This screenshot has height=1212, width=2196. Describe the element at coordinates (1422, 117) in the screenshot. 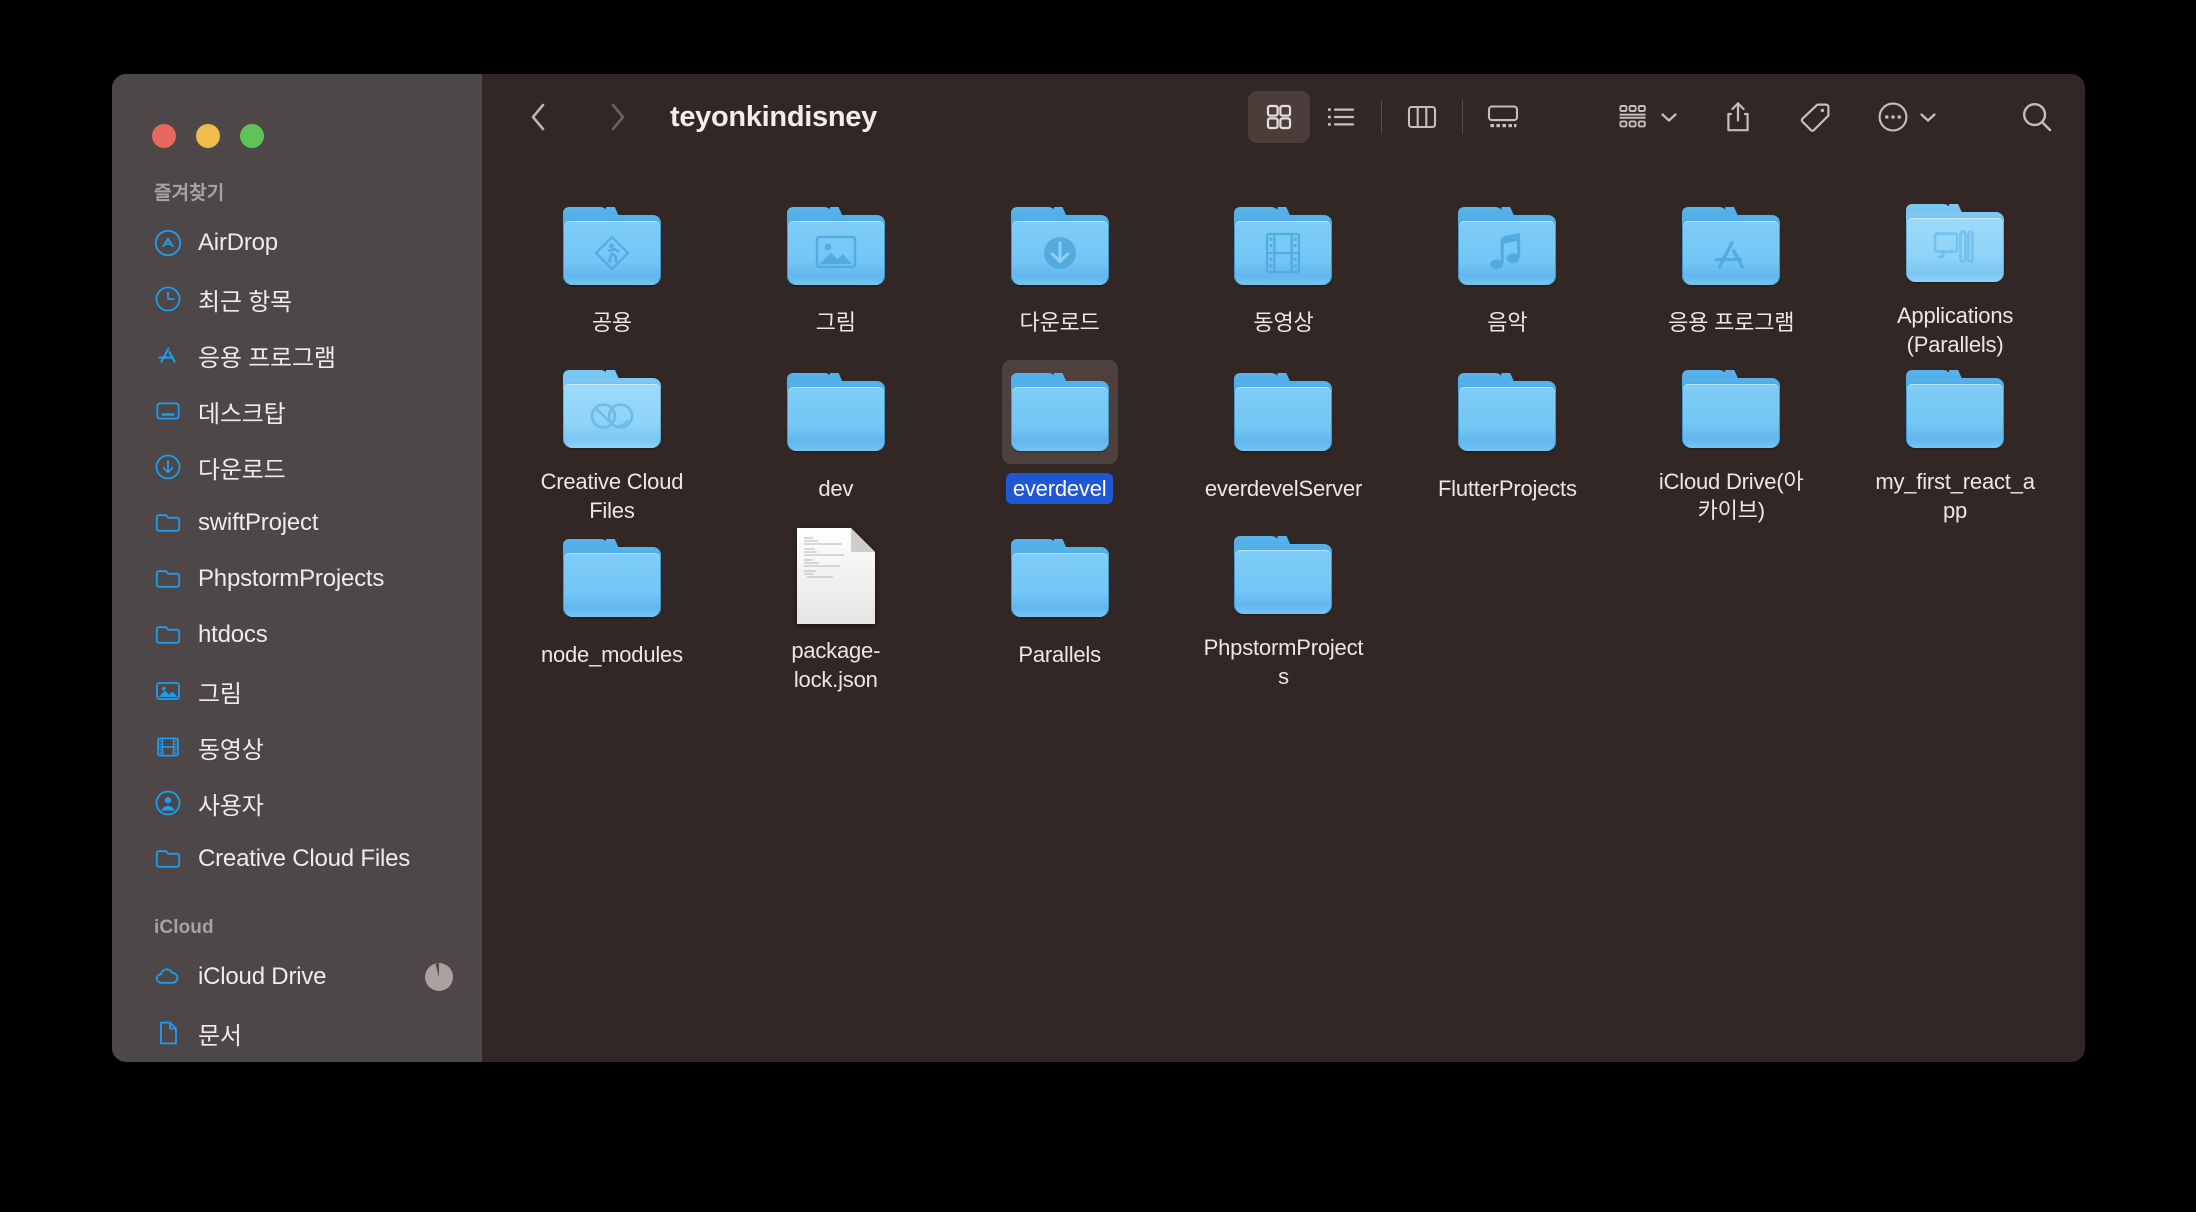

I see `view-mode-column-button` at that location.